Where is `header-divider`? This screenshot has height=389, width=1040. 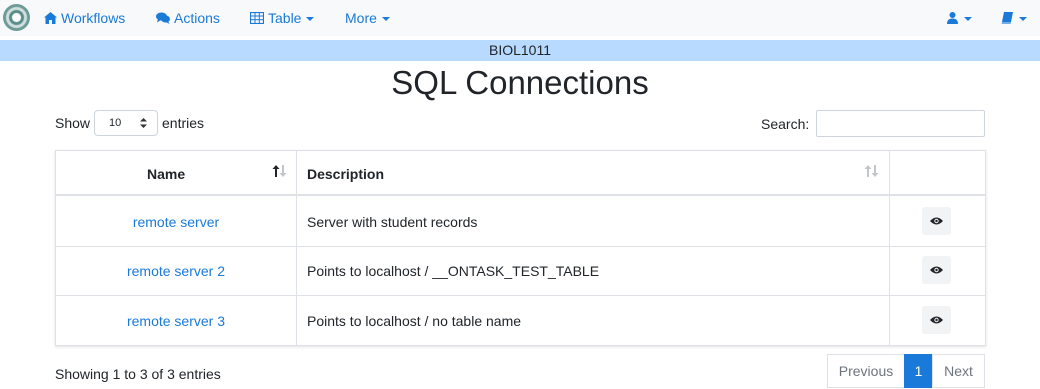
header-divider is located at coordinates (520, 195).